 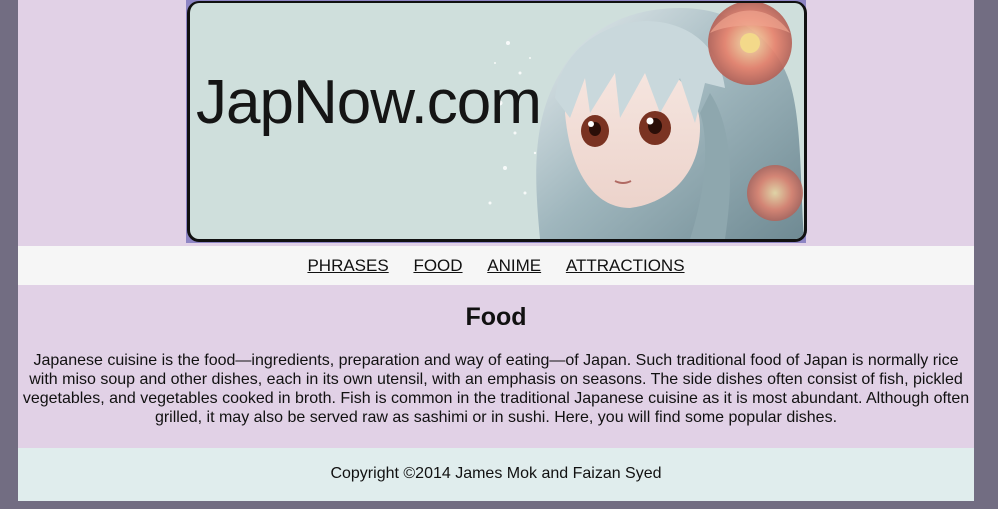 I want to click on nav-link-attractions: ATTRACTIONS, so click(x=625, y=265).